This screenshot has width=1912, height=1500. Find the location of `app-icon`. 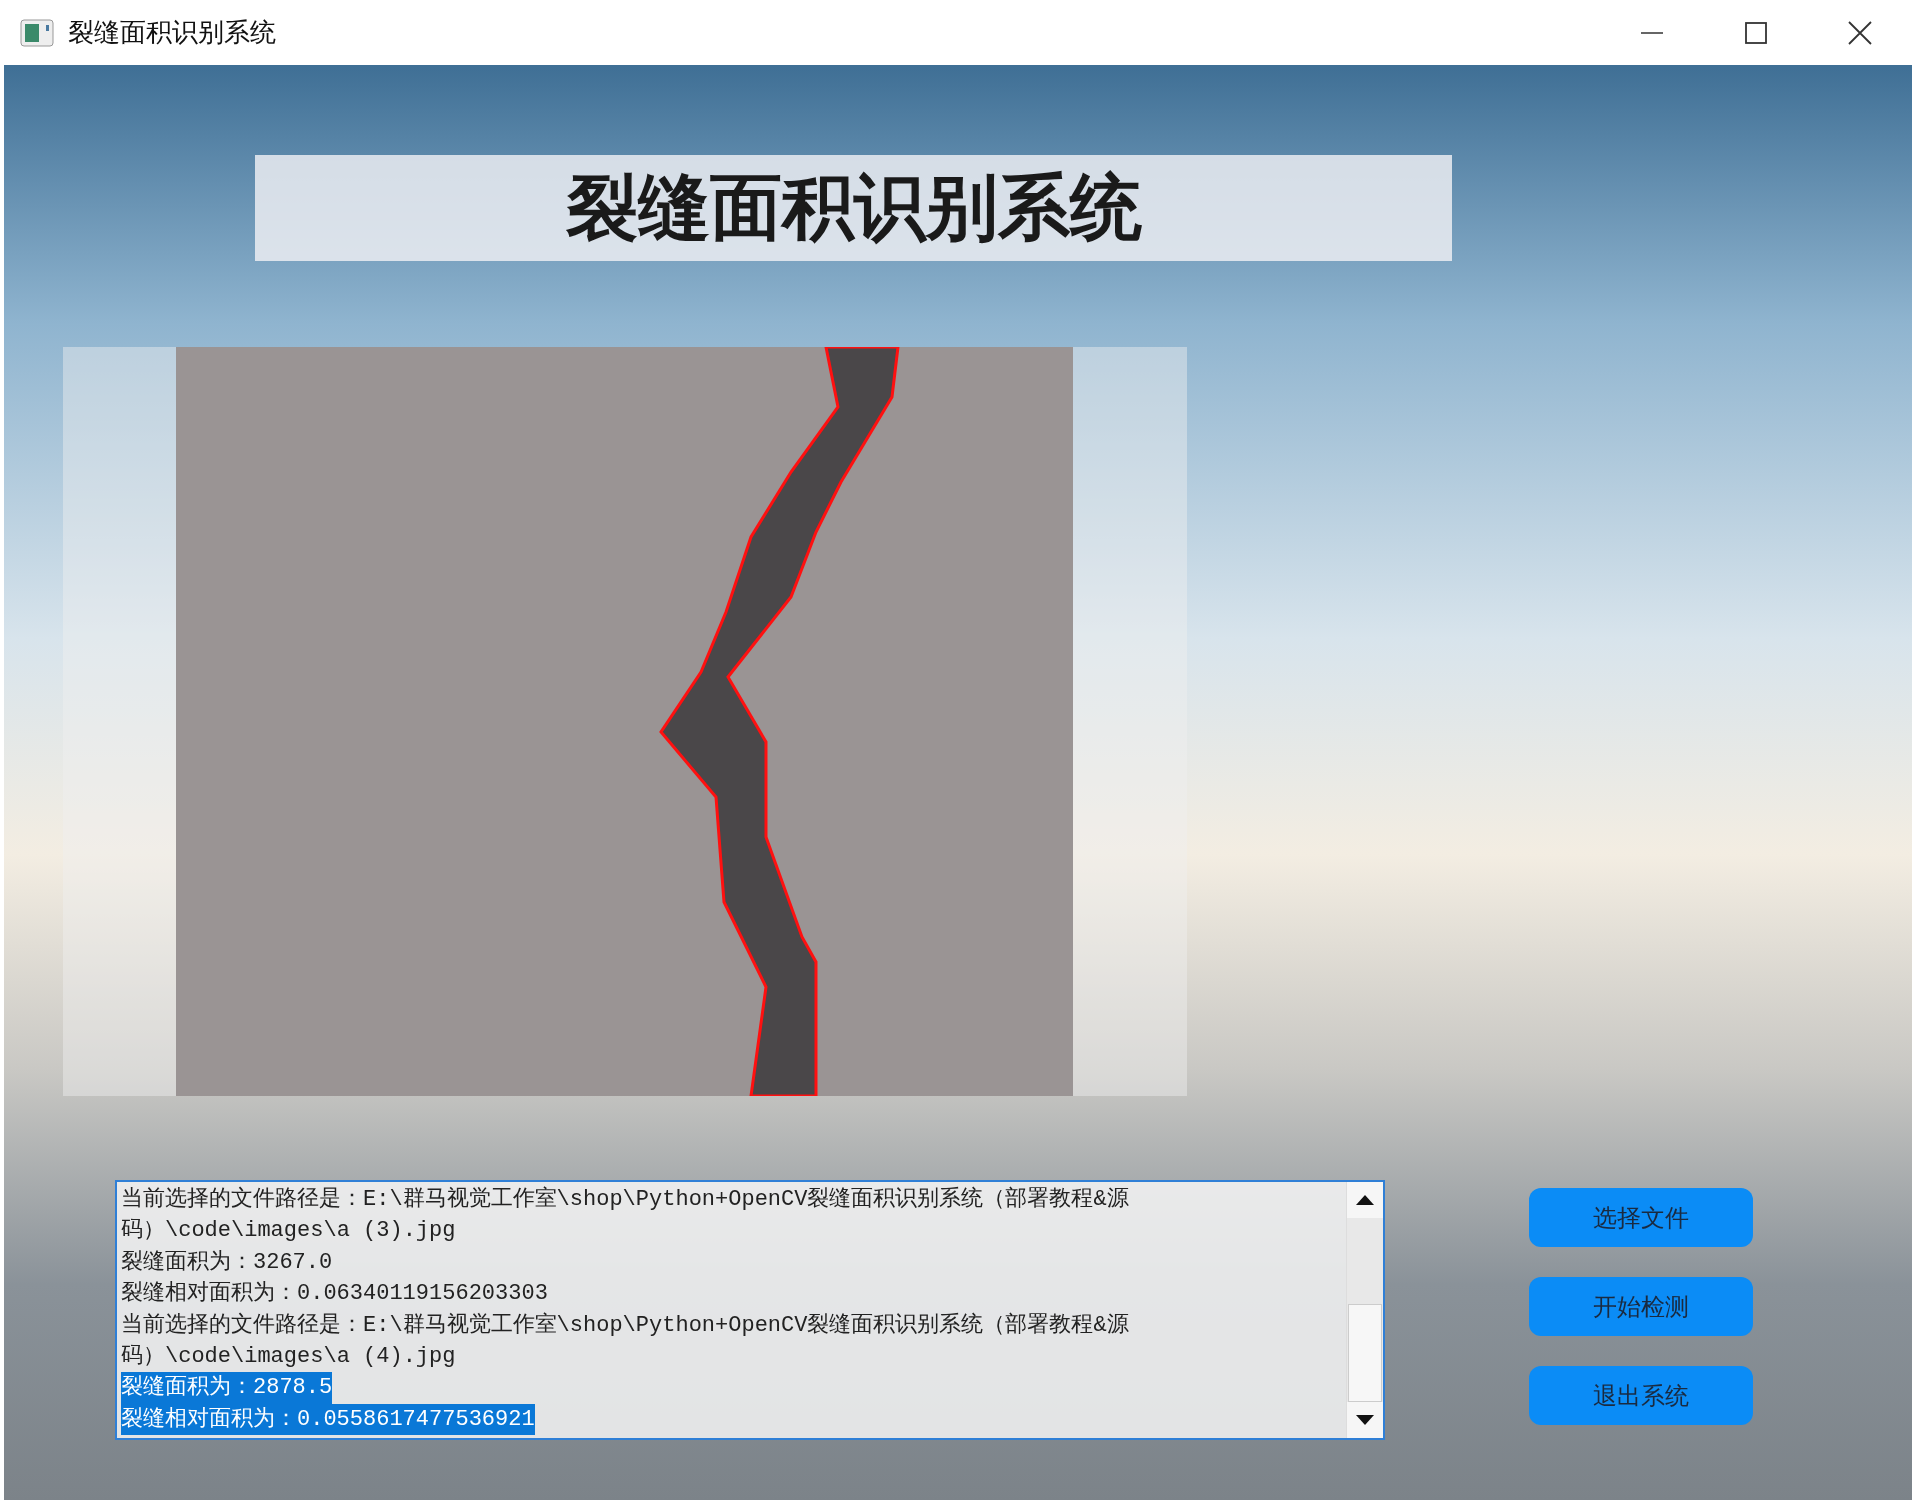

app-icon is located at coordinates (37, 32).